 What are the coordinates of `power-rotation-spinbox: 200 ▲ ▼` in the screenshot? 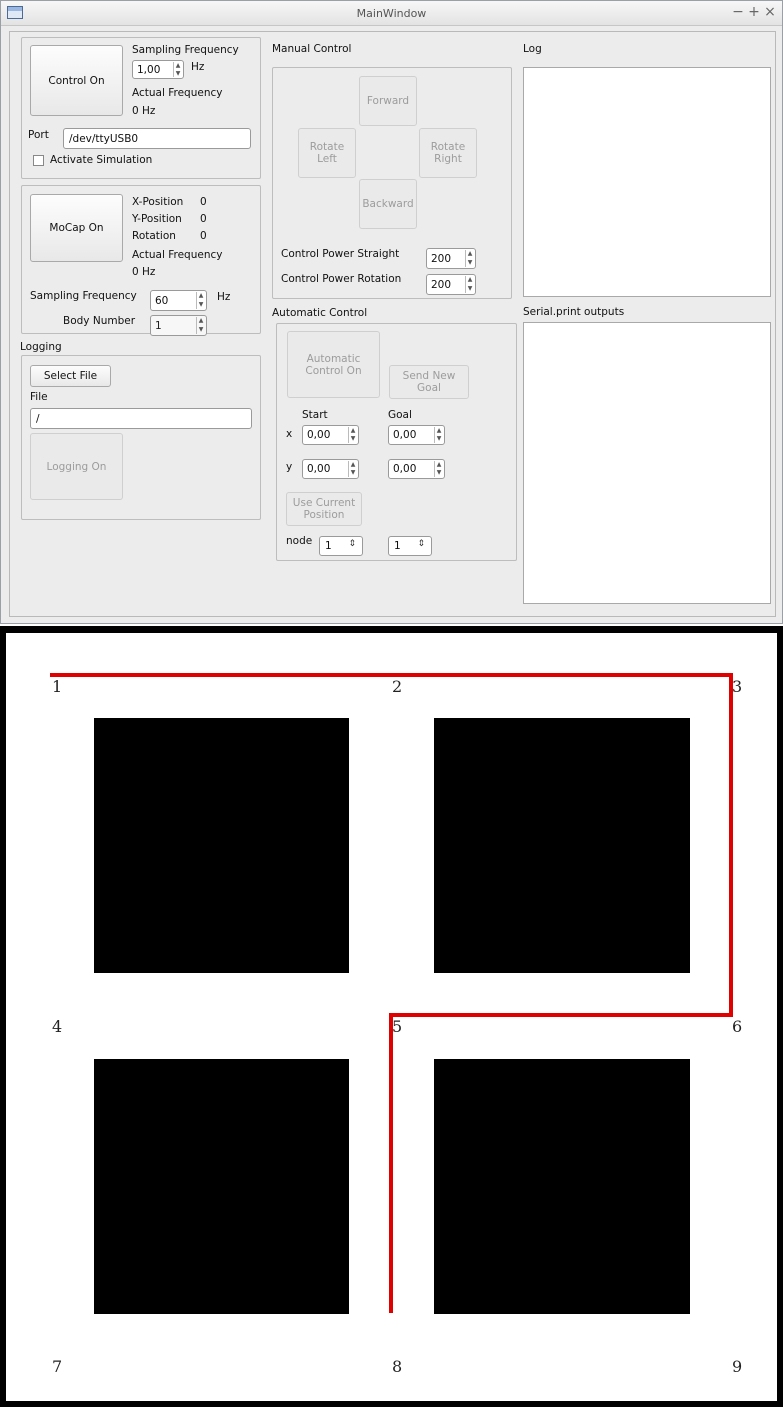 It's located at (451, 284).